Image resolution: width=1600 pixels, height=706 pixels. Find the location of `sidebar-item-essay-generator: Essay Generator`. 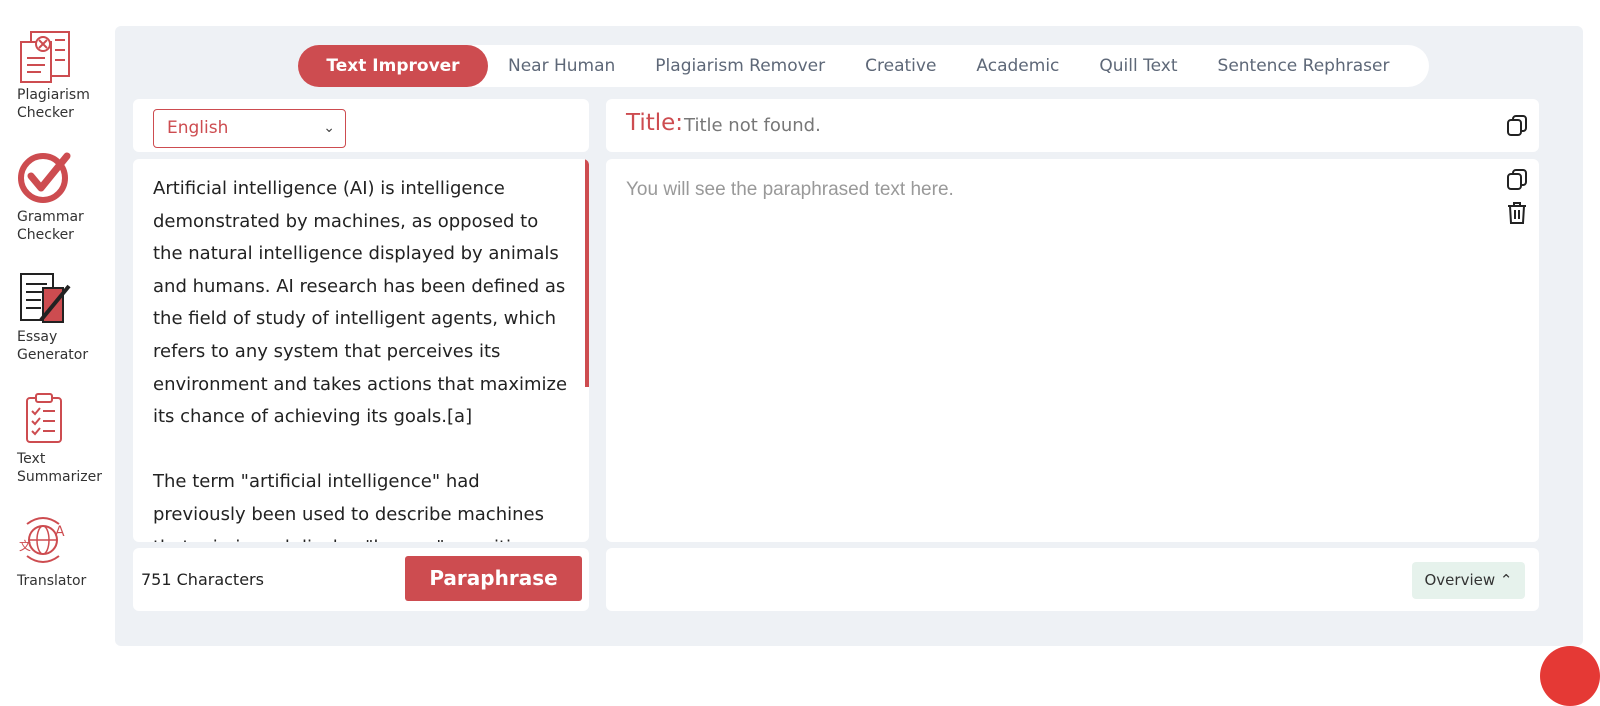

sidebar-item-essay-generator: Essay Generator is located at coordinates (64, 317).